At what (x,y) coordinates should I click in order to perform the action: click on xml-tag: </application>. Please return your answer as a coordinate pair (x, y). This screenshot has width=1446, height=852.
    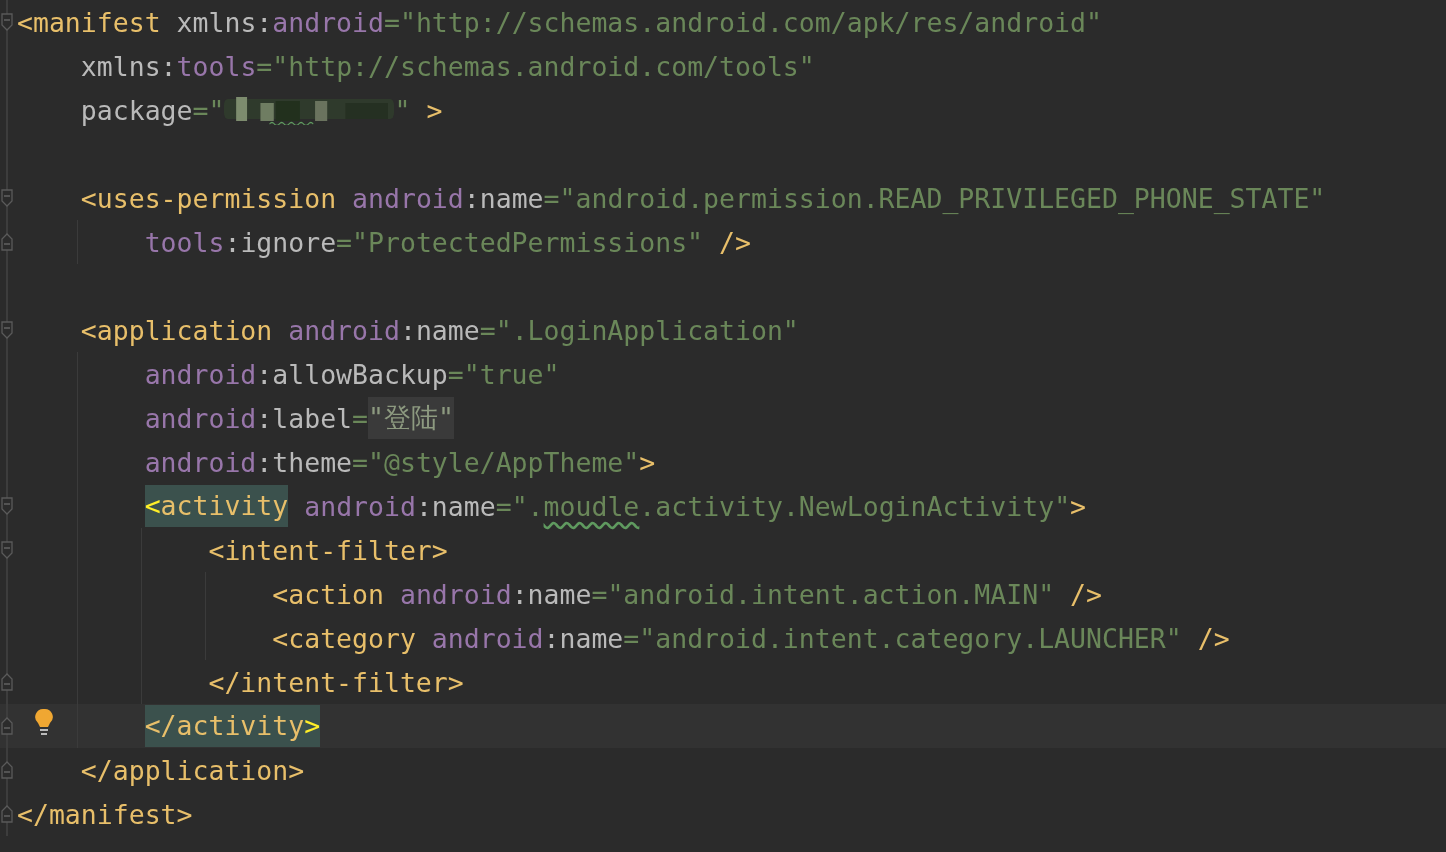
    Looking at the image, I should click on (192, 770).